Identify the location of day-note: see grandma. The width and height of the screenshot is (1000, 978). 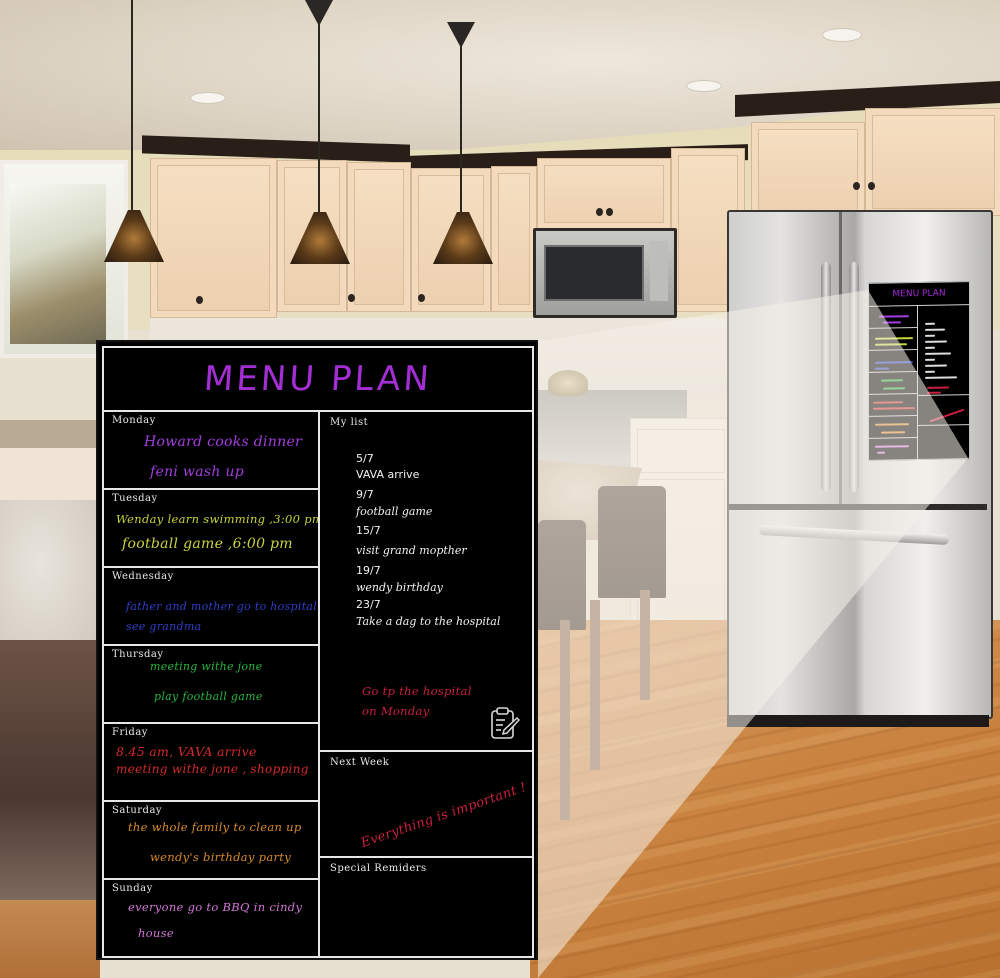
(164, 626).